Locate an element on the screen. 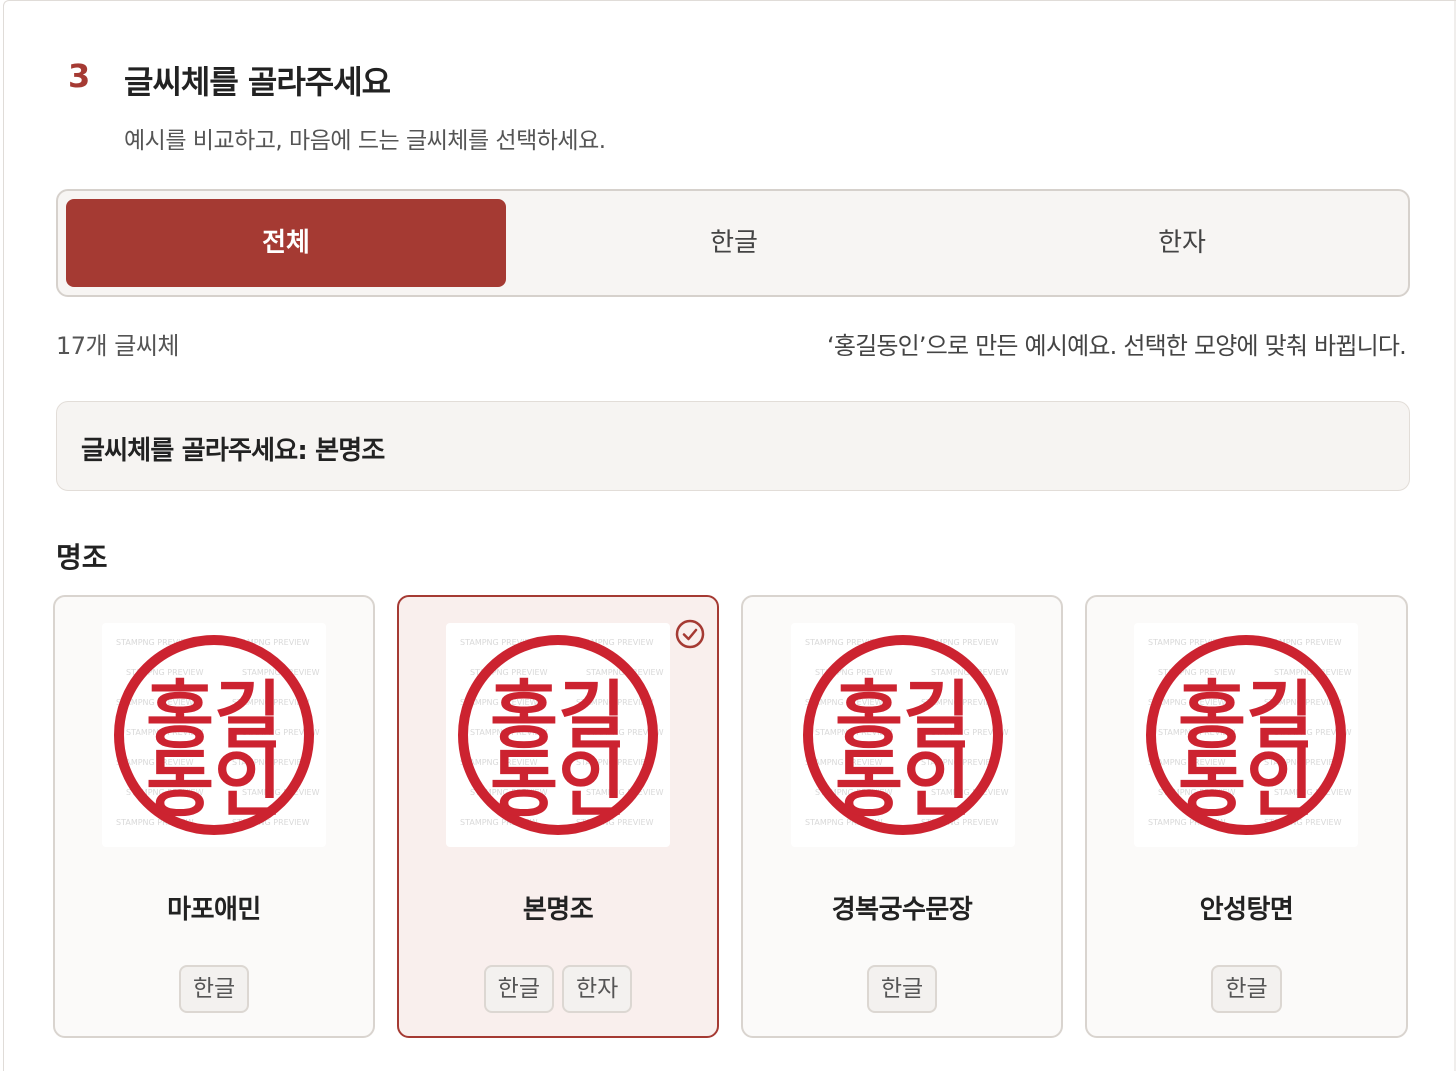  font-tags: 한글 한자 is located at coordinates (558, 989).